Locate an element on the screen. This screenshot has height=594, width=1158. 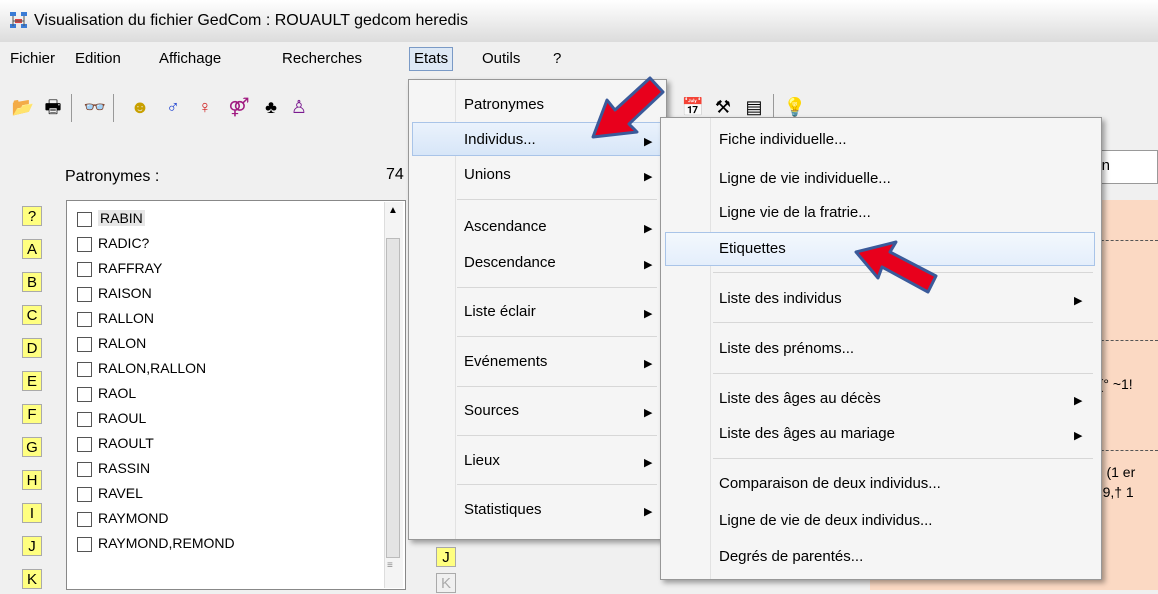
letter-button: C is located at coordinates (32, 315).